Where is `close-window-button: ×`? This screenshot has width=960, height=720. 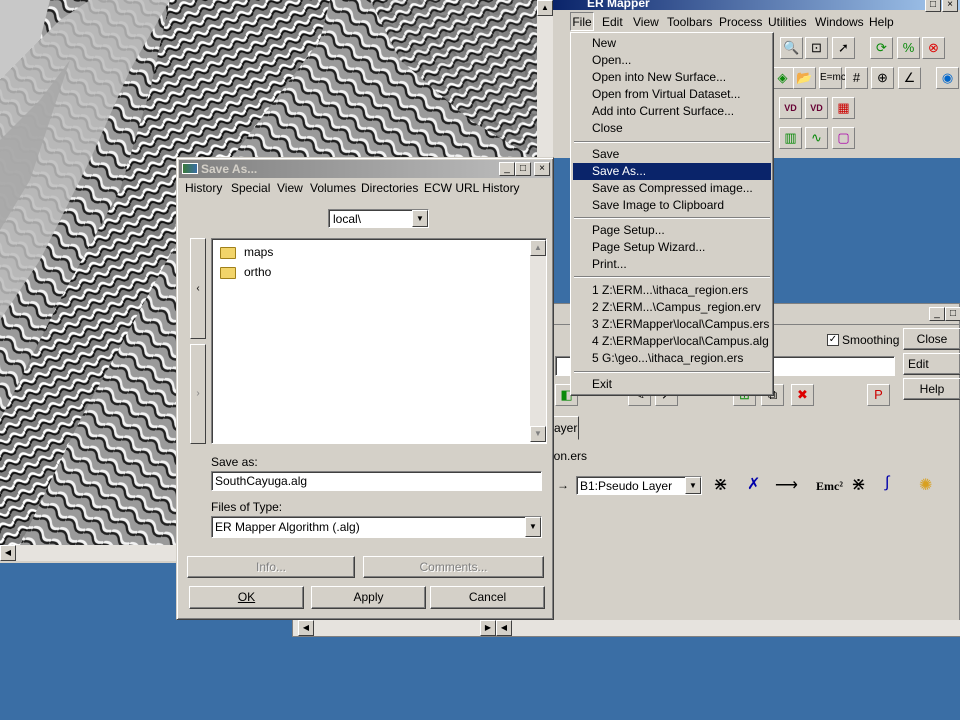
close-window-button: × is located at coordinates (950, 6).